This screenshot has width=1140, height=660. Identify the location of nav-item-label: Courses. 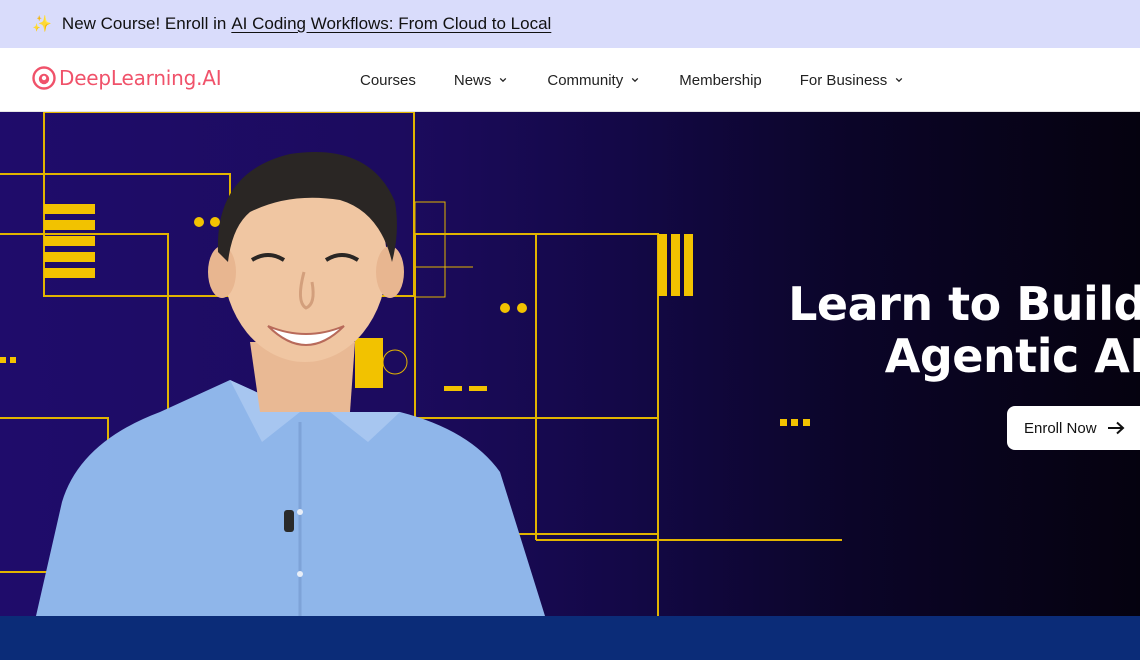
(388, 80).